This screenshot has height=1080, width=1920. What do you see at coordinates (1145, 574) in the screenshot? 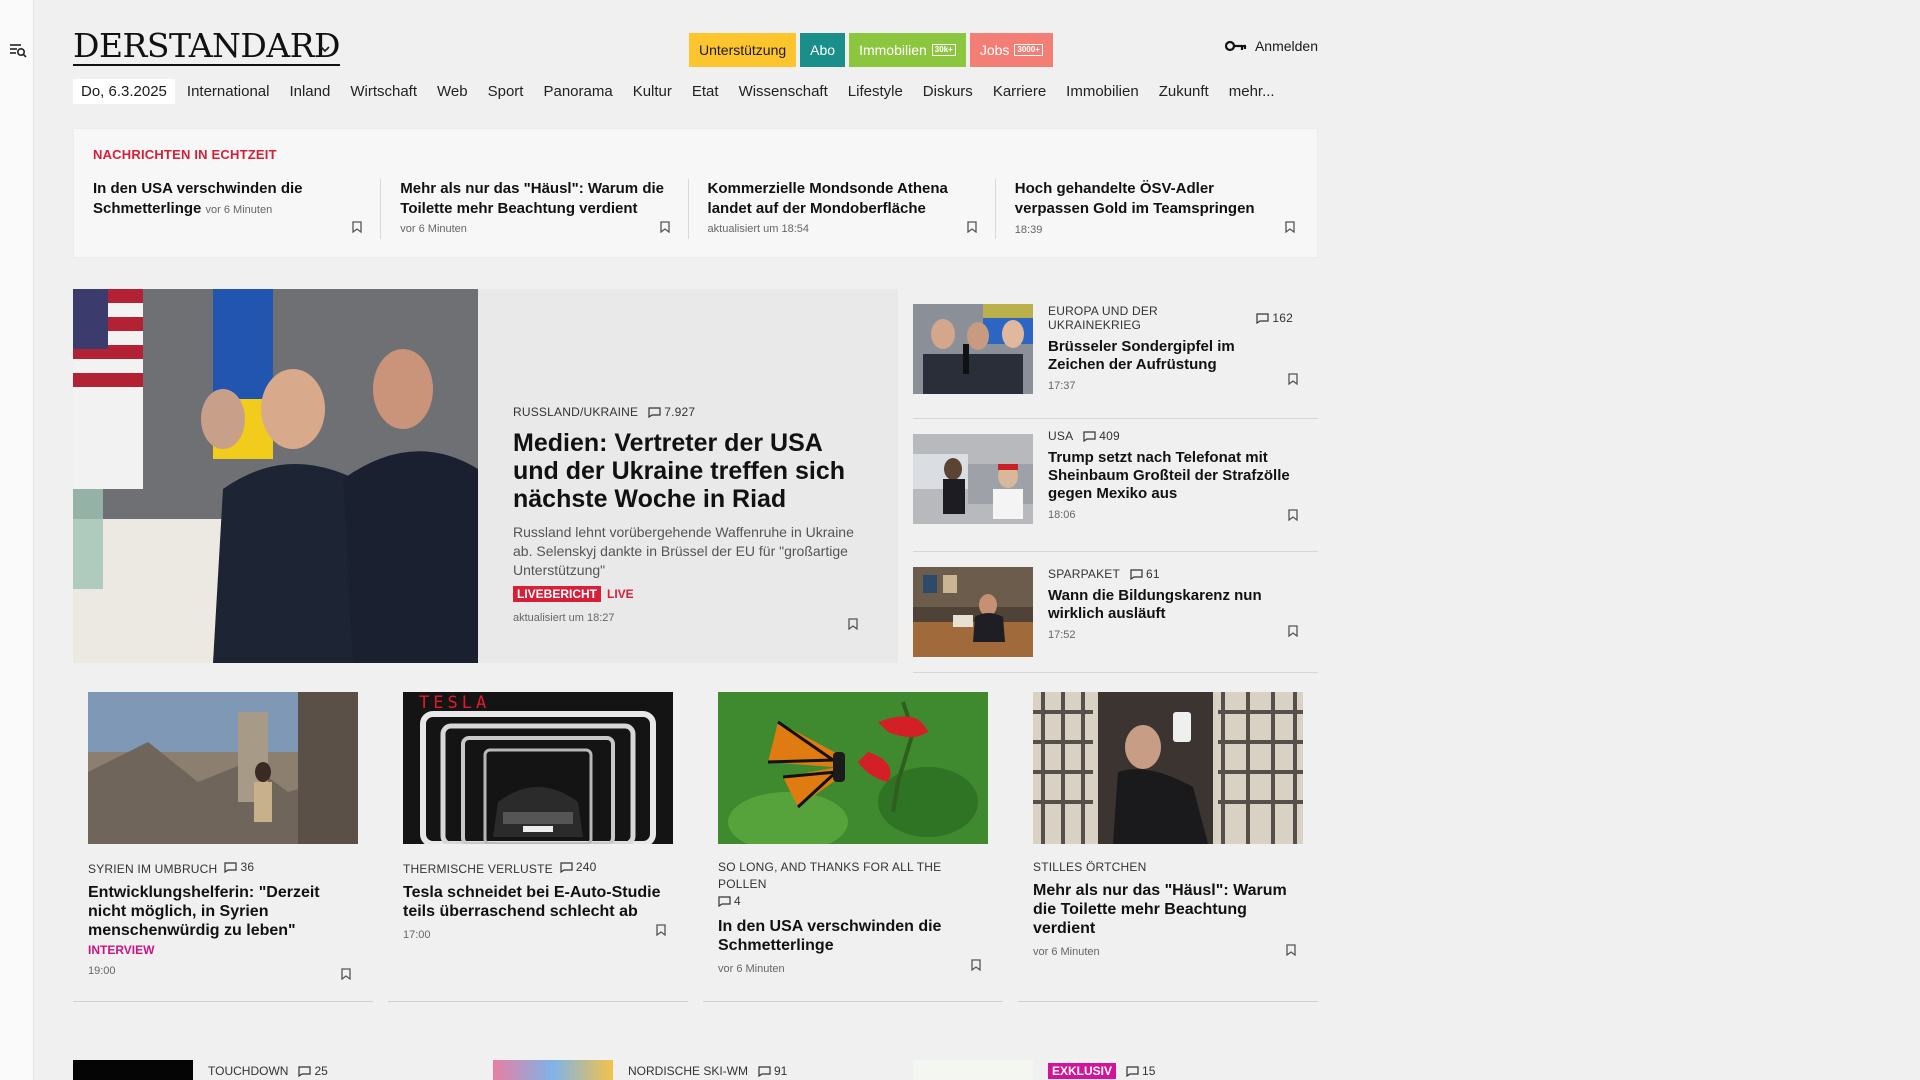
I see `comment-count: 61` at bounding box center [1145, 574].